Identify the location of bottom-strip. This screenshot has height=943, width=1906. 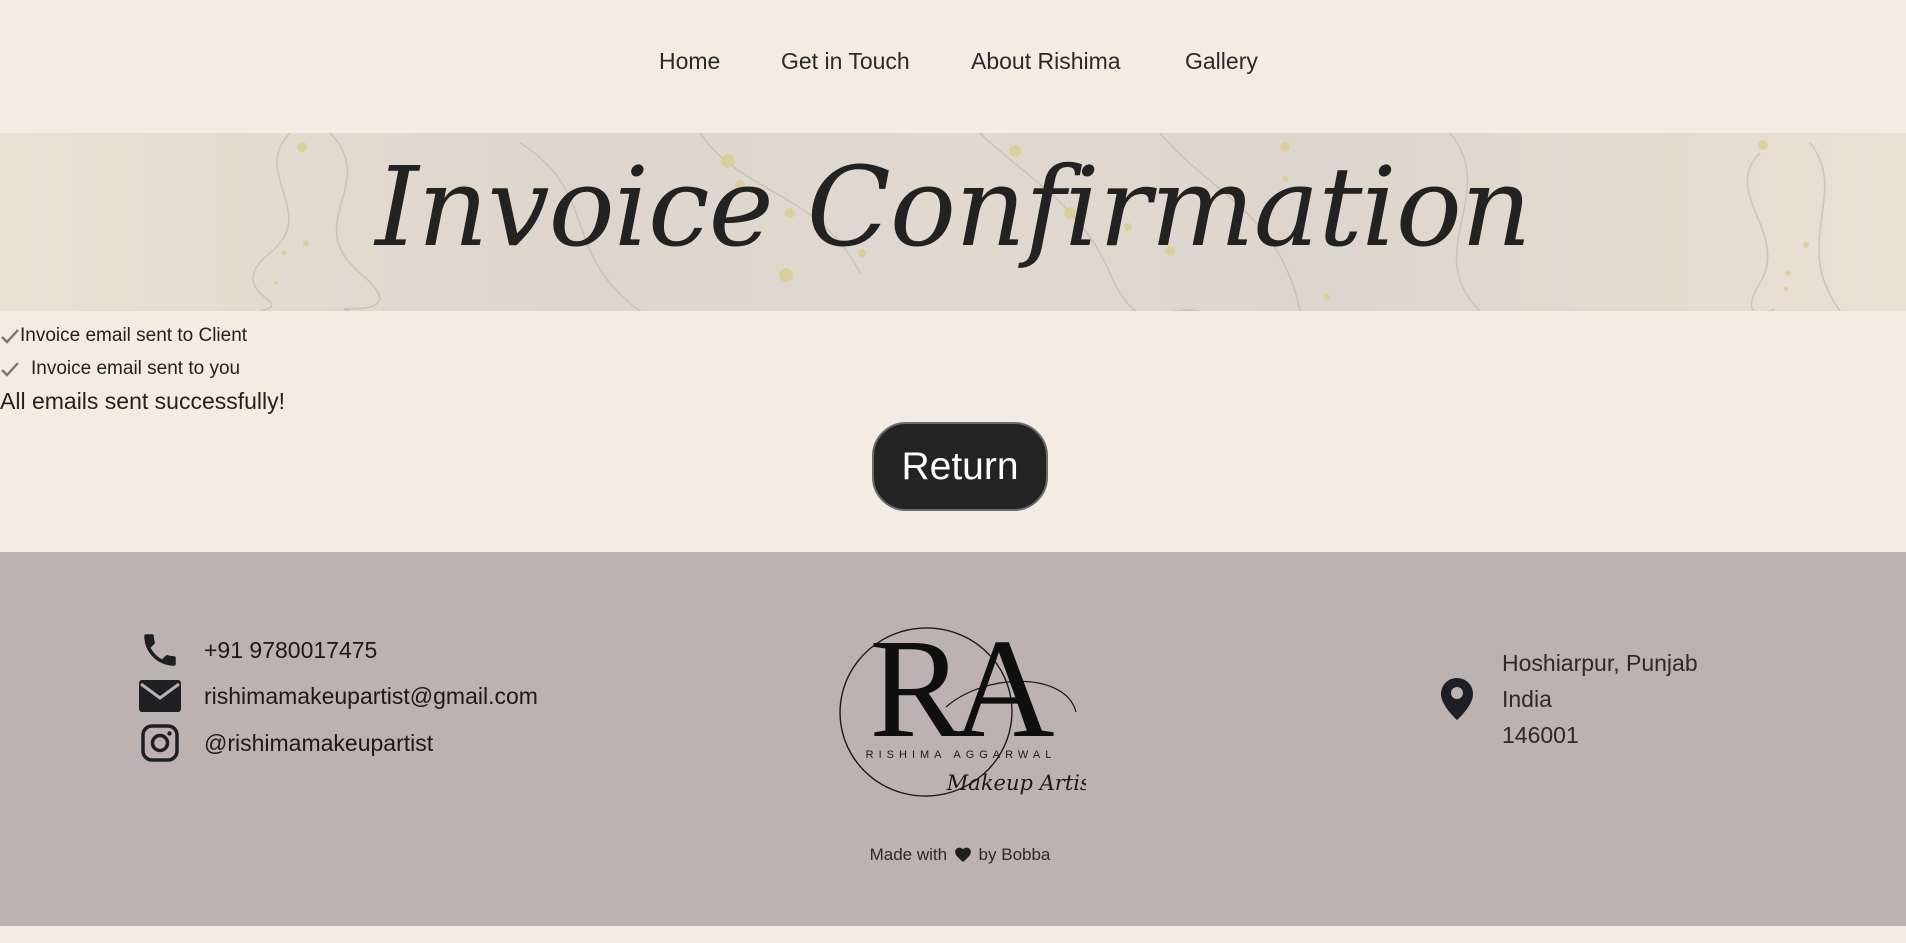
(953, 934).